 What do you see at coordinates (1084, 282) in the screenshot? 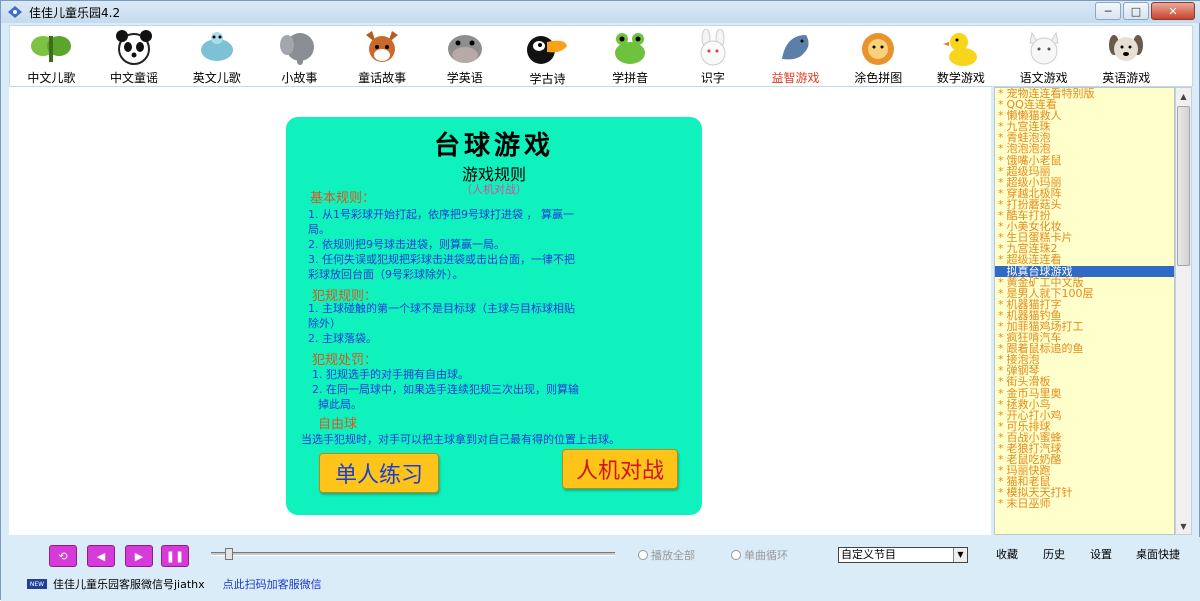
I see `game-list-item: * 黄金矿工中文版` at bounding box center [1084, 282].